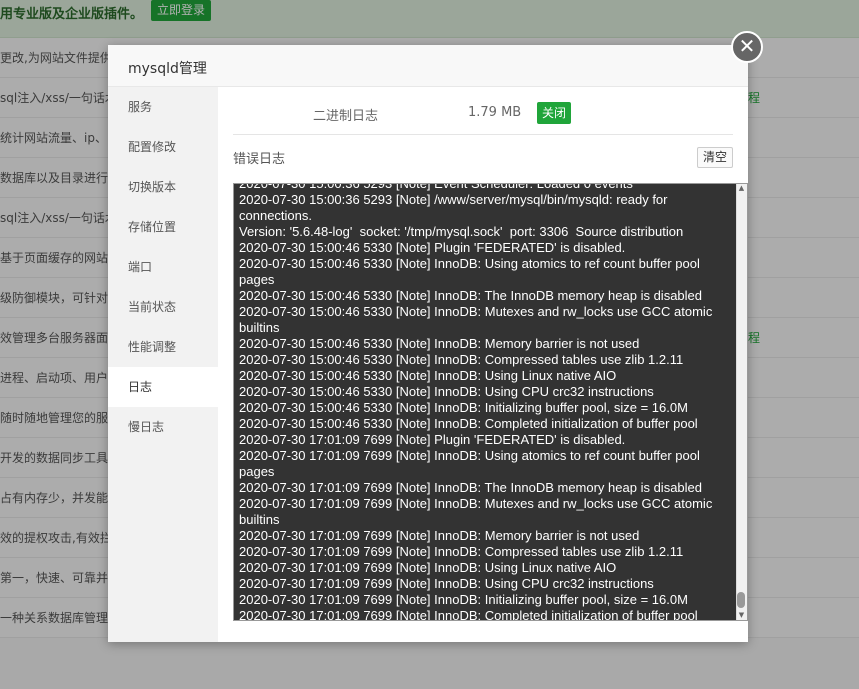  Describe the element at coordinates (741, 600) in the screenshot. I see `scroll-thumb` at that location.